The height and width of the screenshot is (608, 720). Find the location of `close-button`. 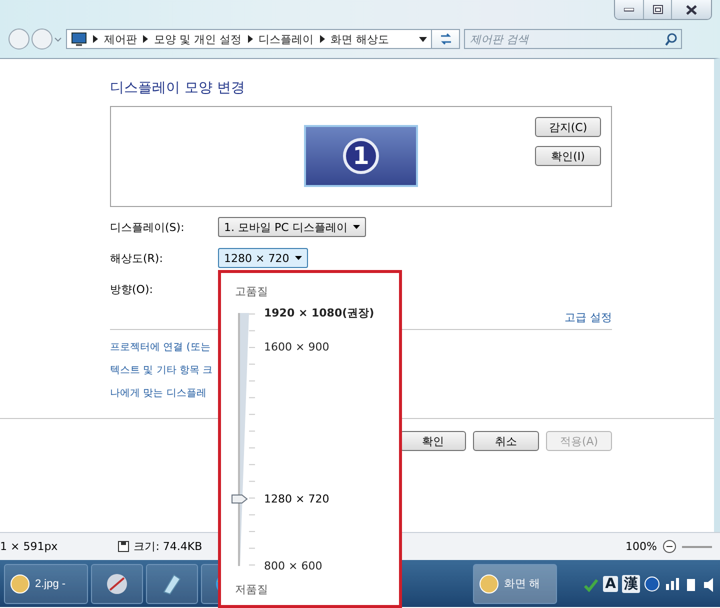

close-button is located at coordinates (691, 9).